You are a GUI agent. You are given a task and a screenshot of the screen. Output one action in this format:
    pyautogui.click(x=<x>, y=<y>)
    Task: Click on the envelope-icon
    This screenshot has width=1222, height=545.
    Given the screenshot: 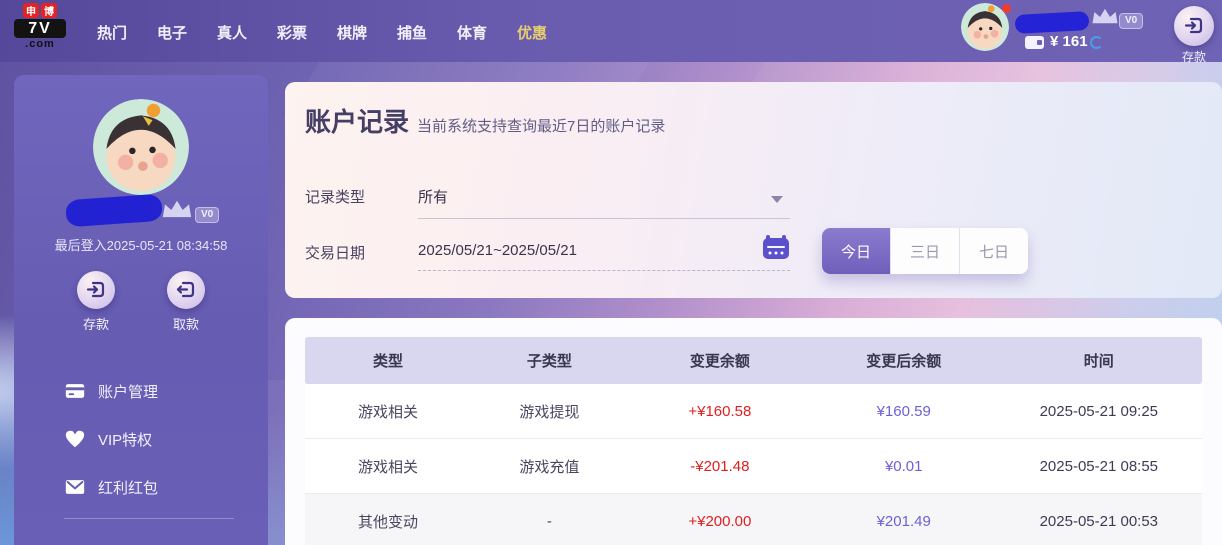 What is the action you would take?
    pyautogui.click(x=75, y=487)
    